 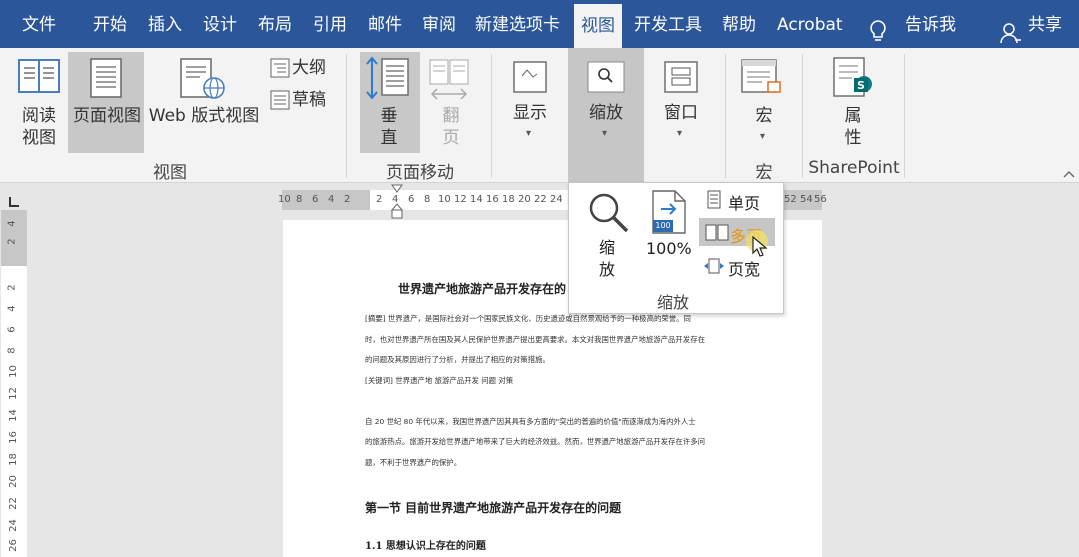 What do you see at coordinates (39, 127) in the screenshot?
I see `read-mode-button: 阅读 视图` at bounding box center [39, 127].